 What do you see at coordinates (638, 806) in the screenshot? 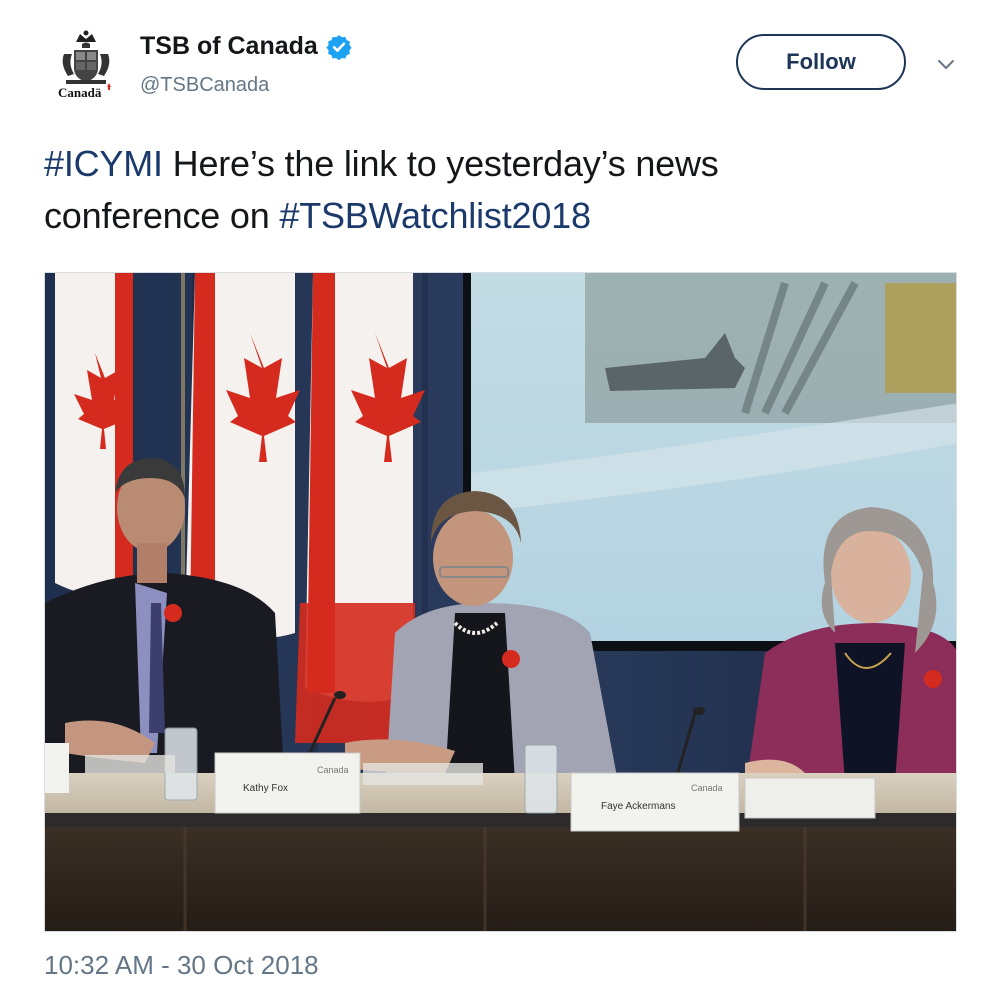
I see `nameplate-name: Faye Ackermans` at bounding box center [638, 806].